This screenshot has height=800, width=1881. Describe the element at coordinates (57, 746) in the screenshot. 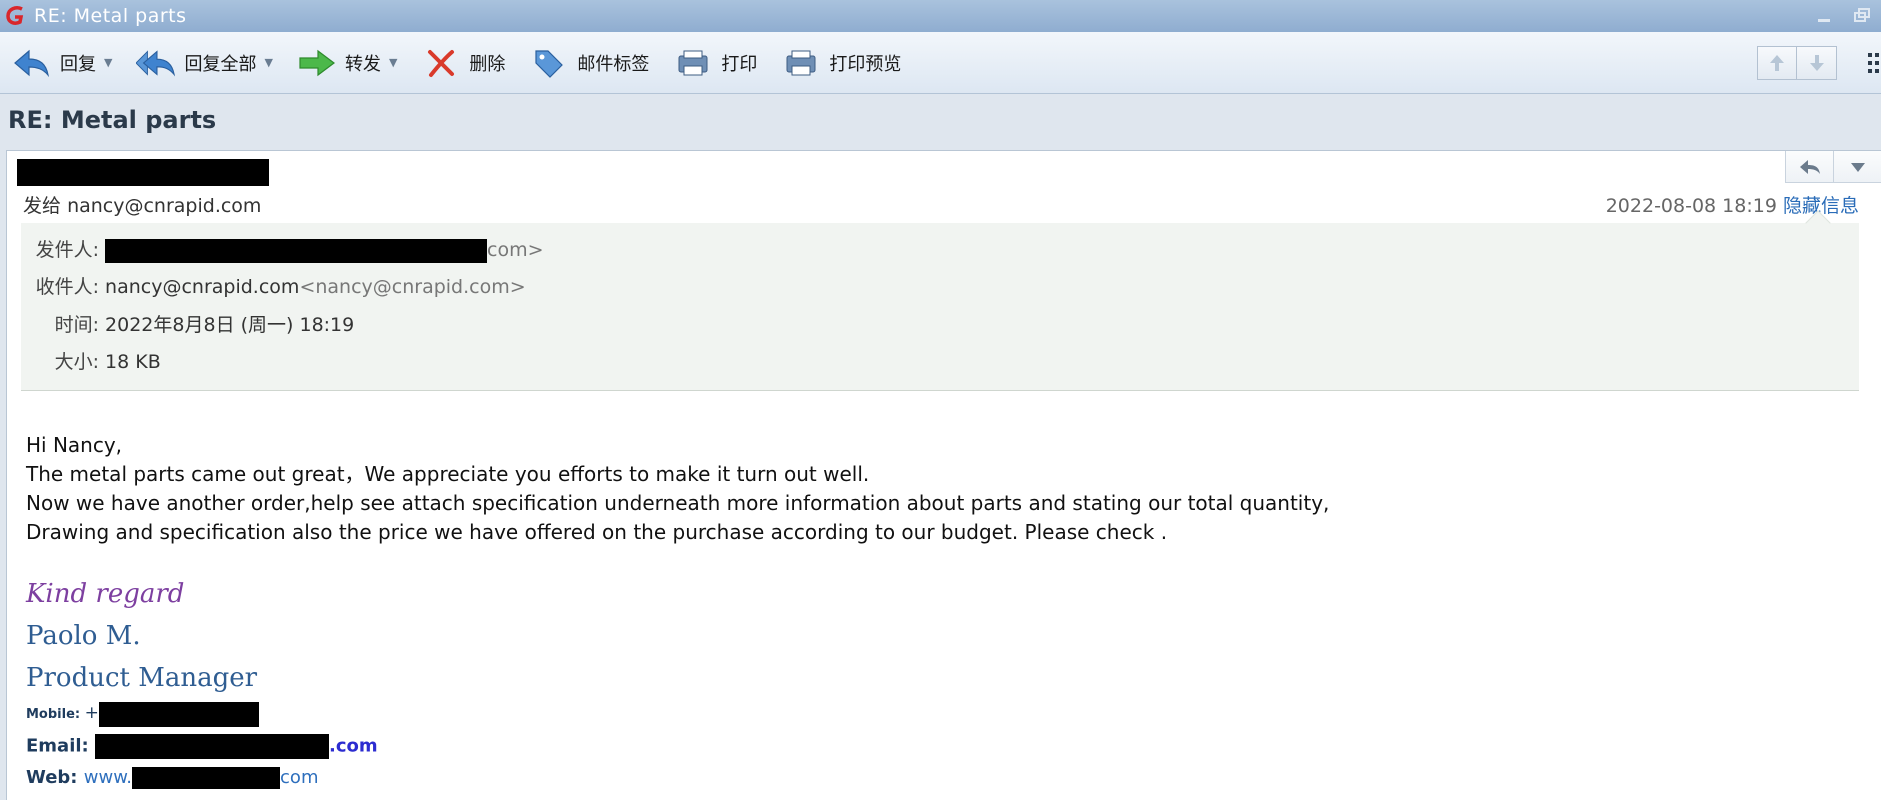

I see `email-label: Email:` at that location.